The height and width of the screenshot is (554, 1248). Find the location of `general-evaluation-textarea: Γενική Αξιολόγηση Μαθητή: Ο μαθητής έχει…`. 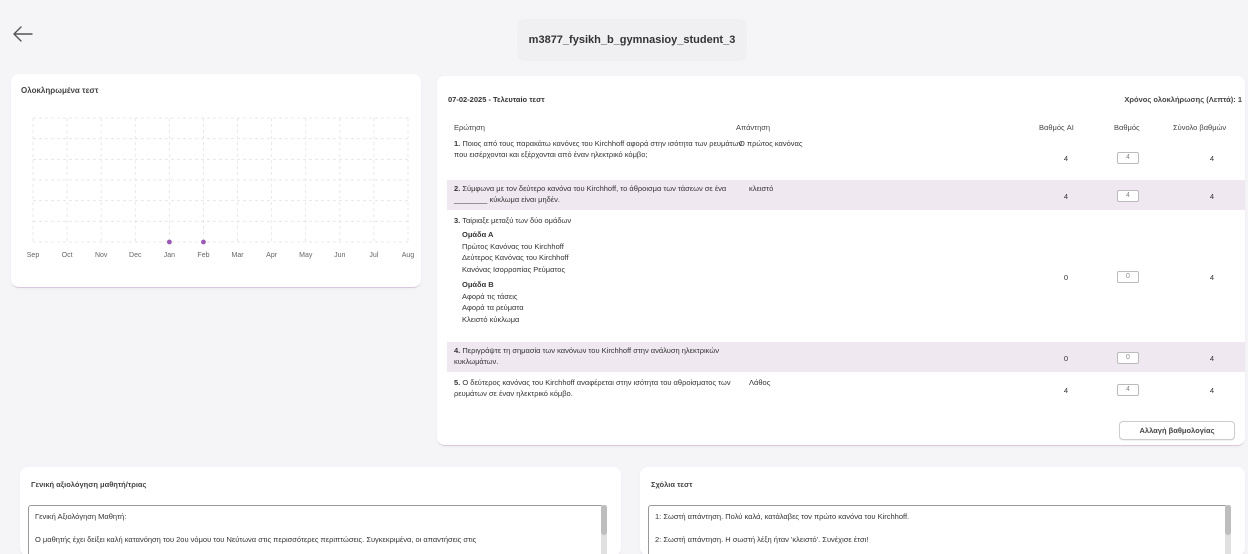

general-evaluation-textarea: Γενική Αξιολόγηση Μαθητή: Ο μαθητής έχει… is located at coordinates (317, 529).